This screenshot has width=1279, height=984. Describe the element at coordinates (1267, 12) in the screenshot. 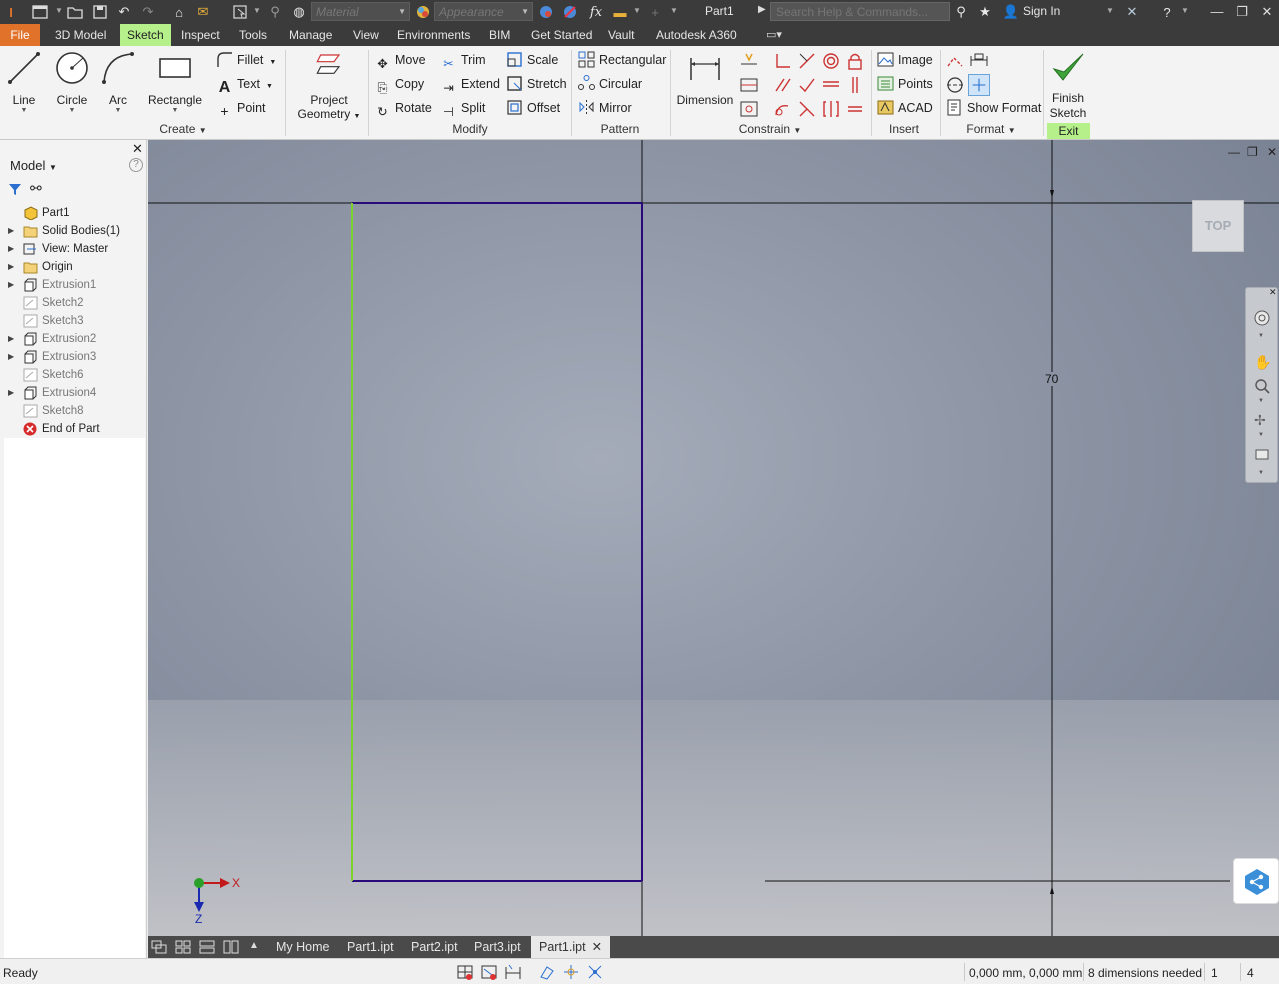

I see `close-icon: ✕` at that location.